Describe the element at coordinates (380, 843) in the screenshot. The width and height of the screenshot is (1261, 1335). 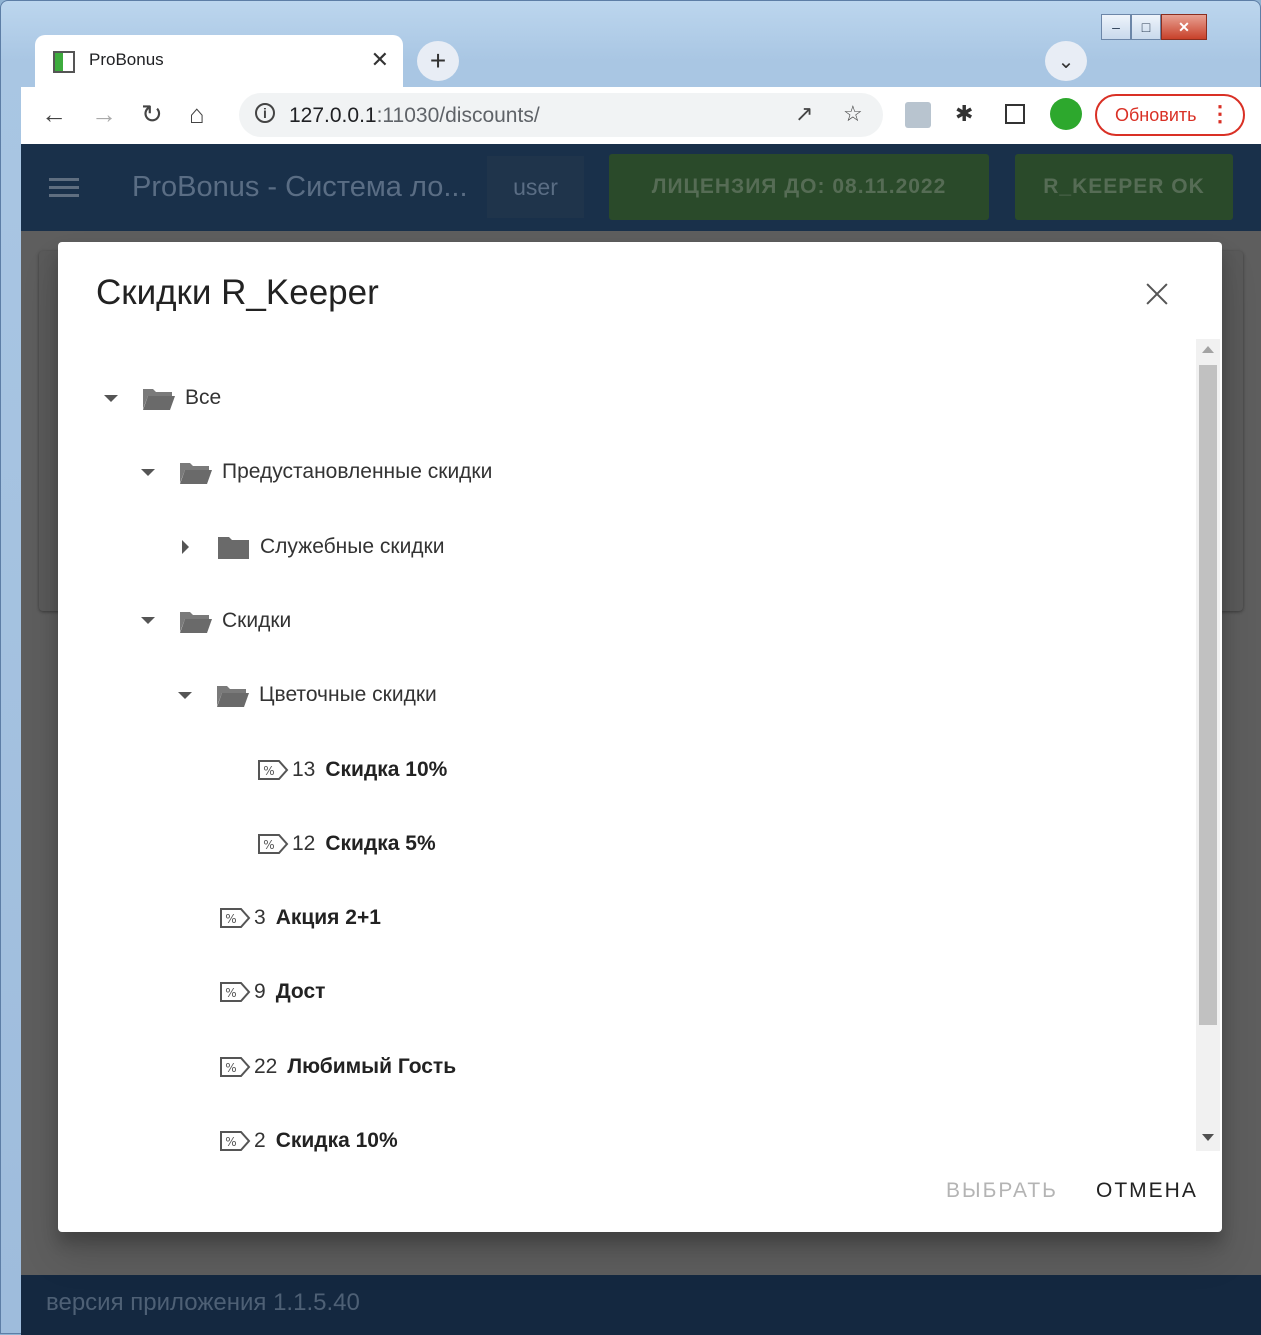
I see `discount-name: Скидка 5%` at that location.